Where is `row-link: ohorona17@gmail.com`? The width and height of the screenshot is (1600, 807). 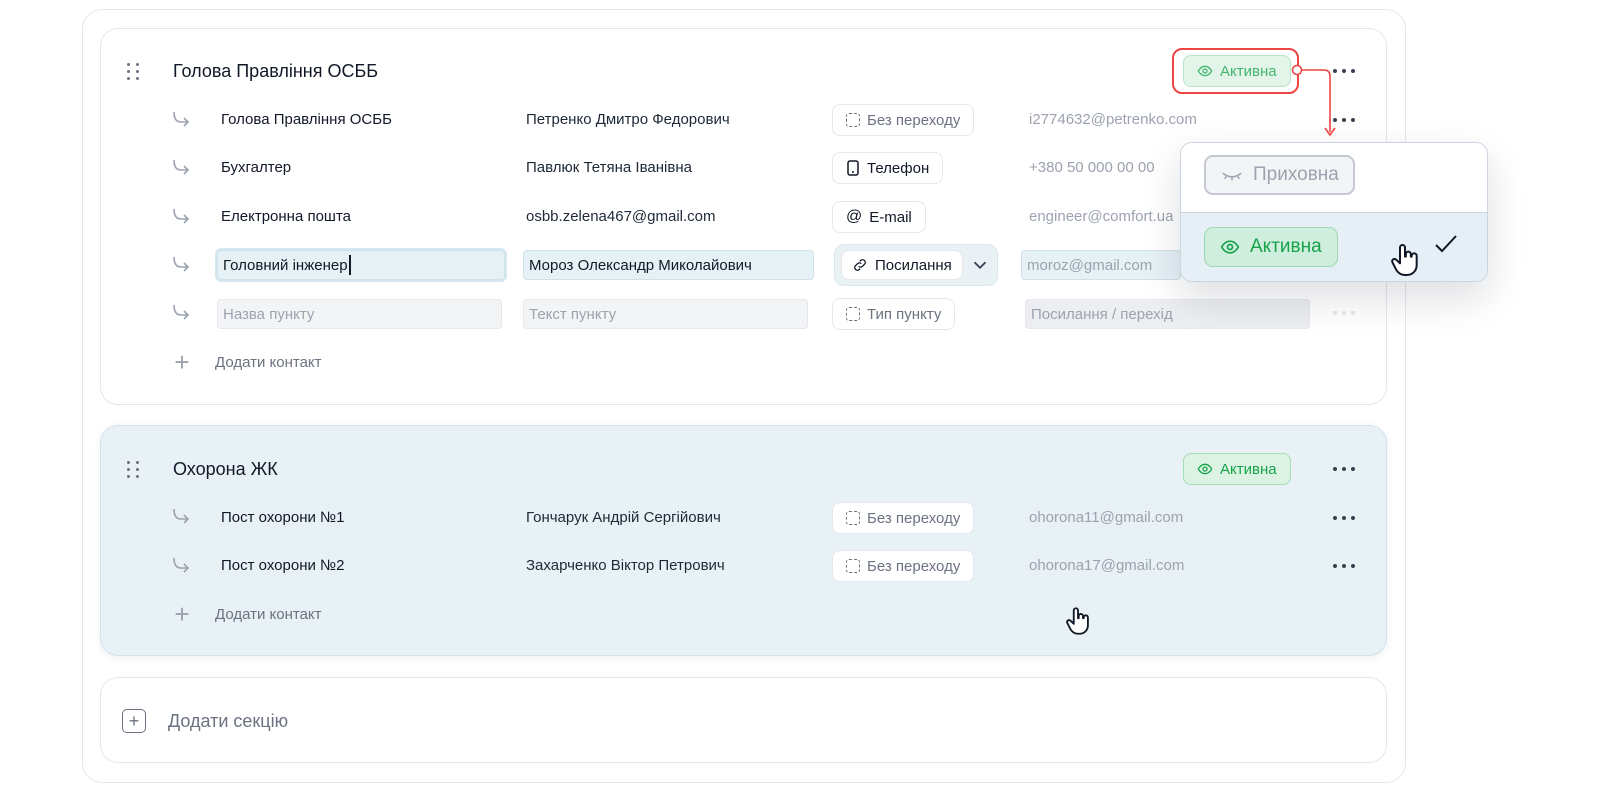
row-link: ohorona17@gmail.com is located at coordinates (1106, 566).